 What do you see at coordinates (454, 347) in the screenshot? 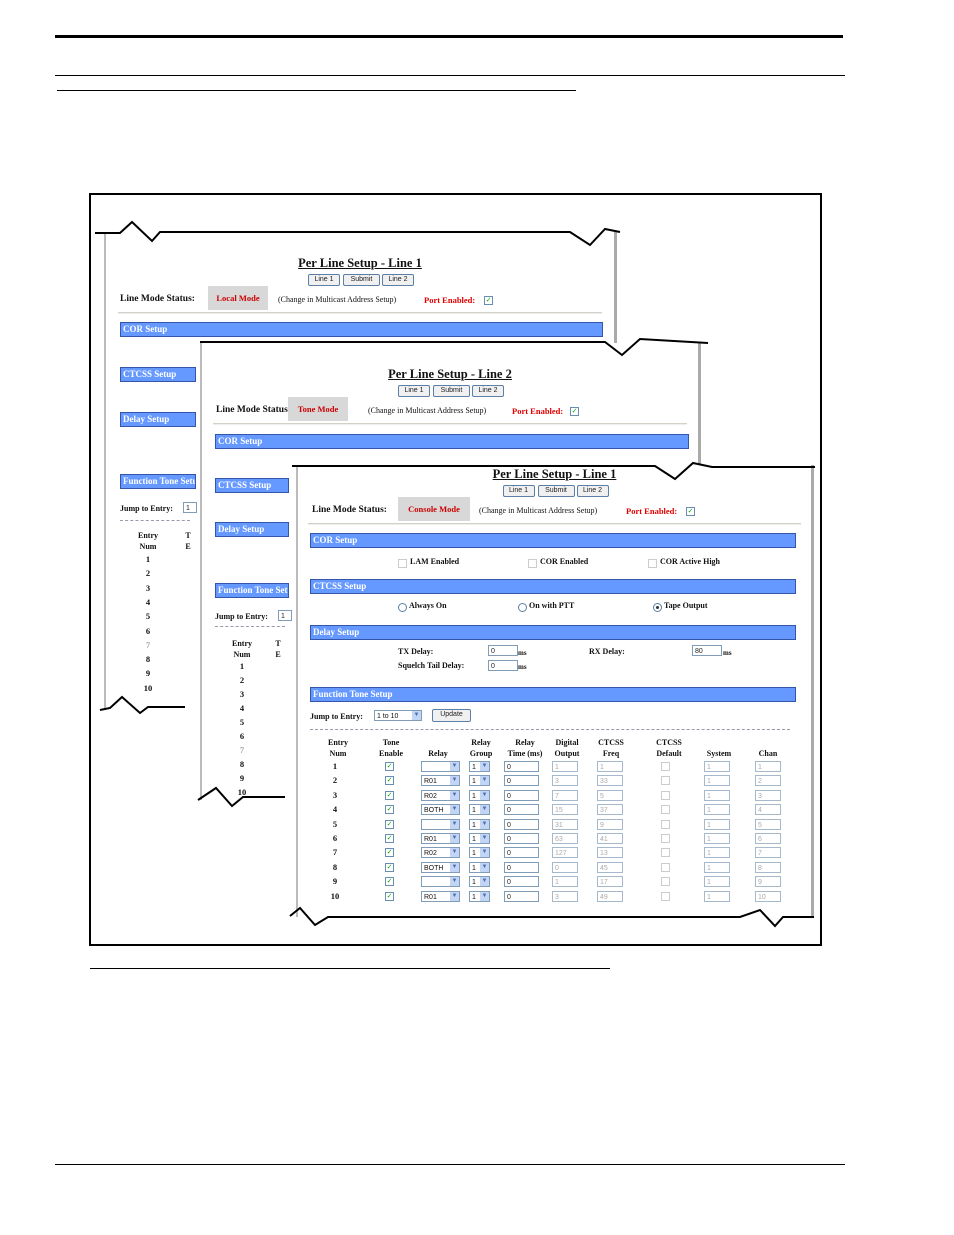
I see `panel2-top-break` at bounding box center [454, 347].